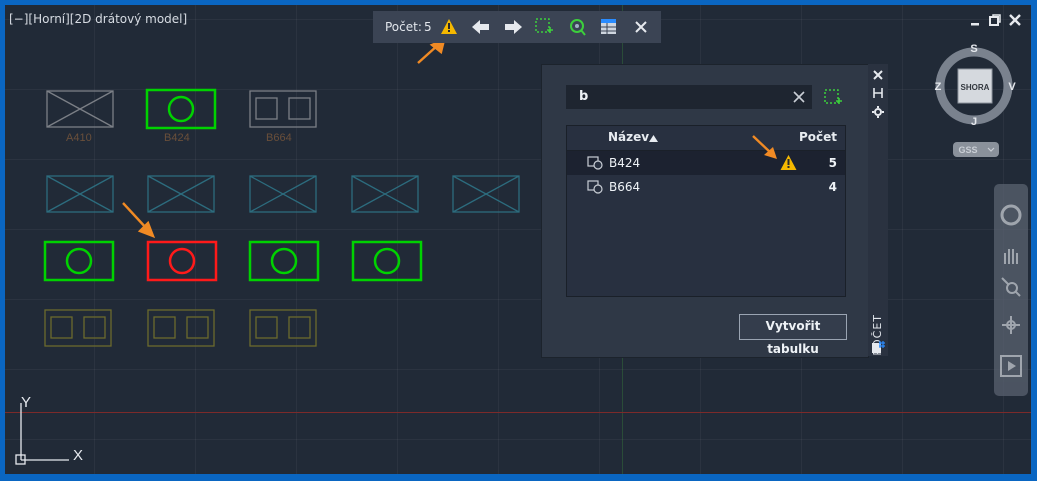  I want to click on create-table-button: Vytvořit tabulku, so click(793, 335).